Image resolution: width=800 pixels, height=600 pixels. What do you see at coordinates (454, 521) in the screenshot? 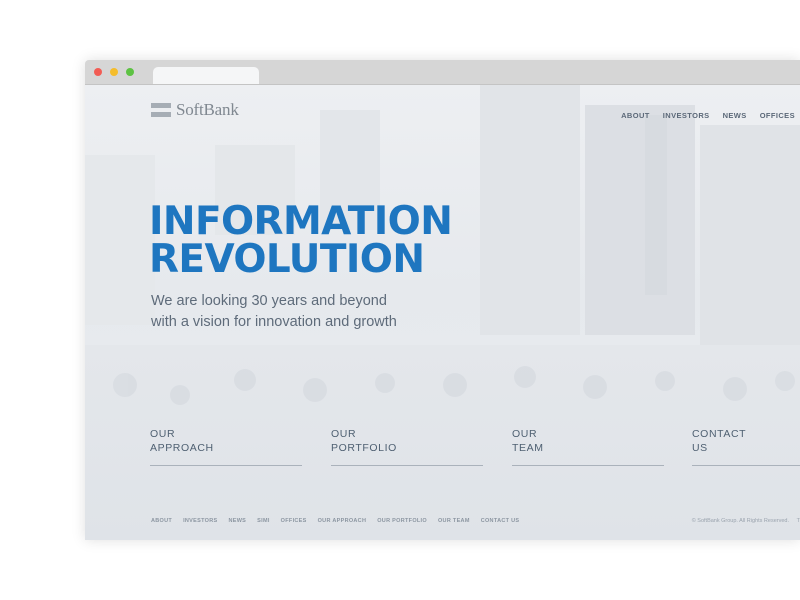
I see `footer-our-team-link: OUR TEAM` at bounding box center [454, 521].